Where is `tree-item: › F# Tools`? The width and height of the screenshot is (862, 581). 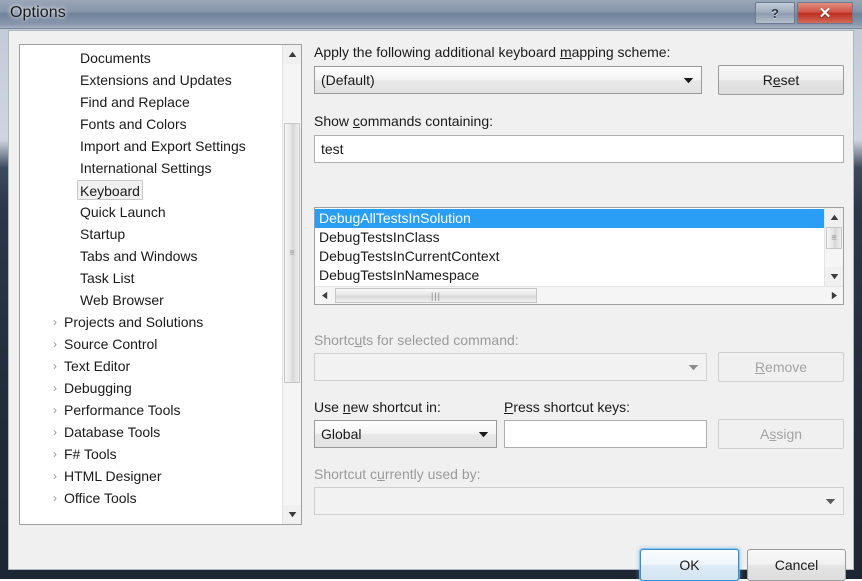
tree-item: › F# Tools is located at coordinates (151, 454).